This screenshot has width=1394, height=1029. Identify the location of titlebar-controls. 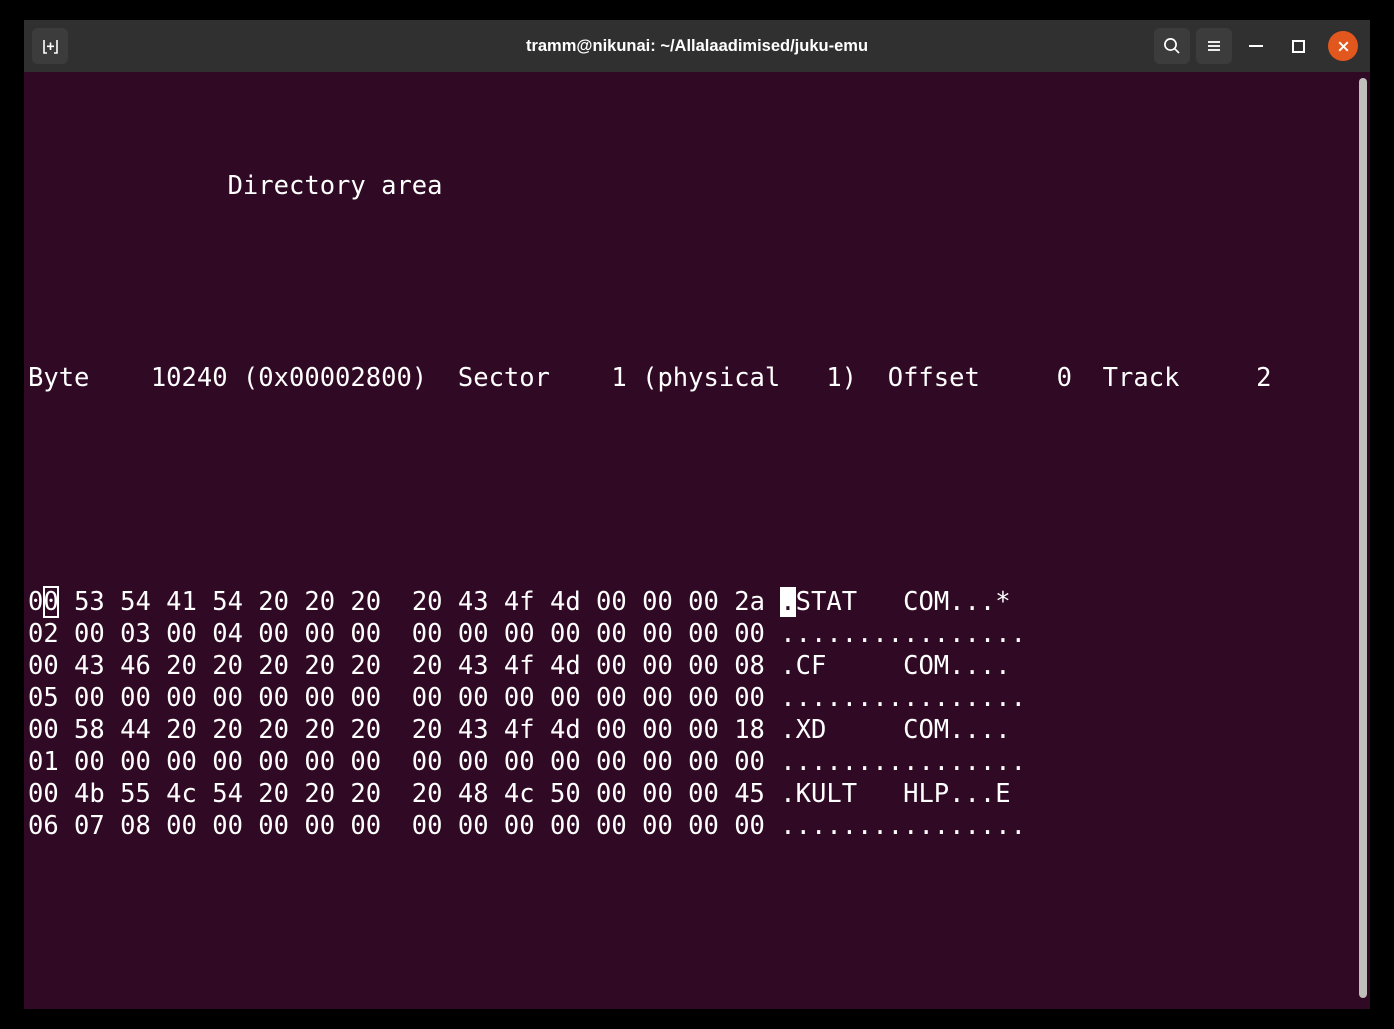
(1259, 46).